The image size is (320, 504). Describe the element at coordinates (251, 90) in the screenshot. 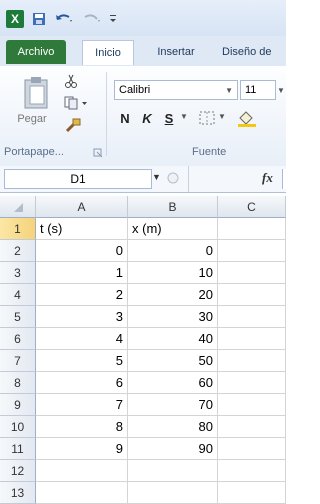

I see `font-size-value: 11` at that location.